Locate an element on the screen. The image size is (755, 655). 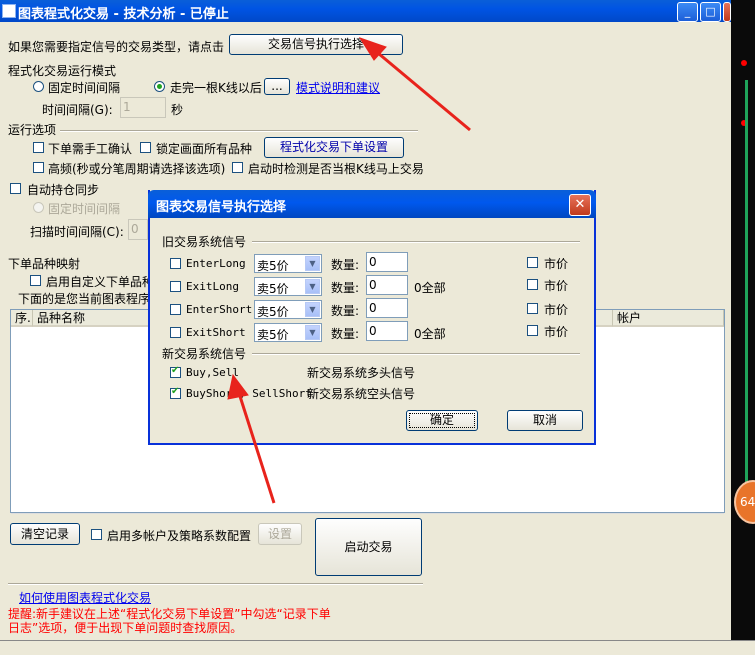
arrow-to-signal-button is located at coordinates (421, 89).